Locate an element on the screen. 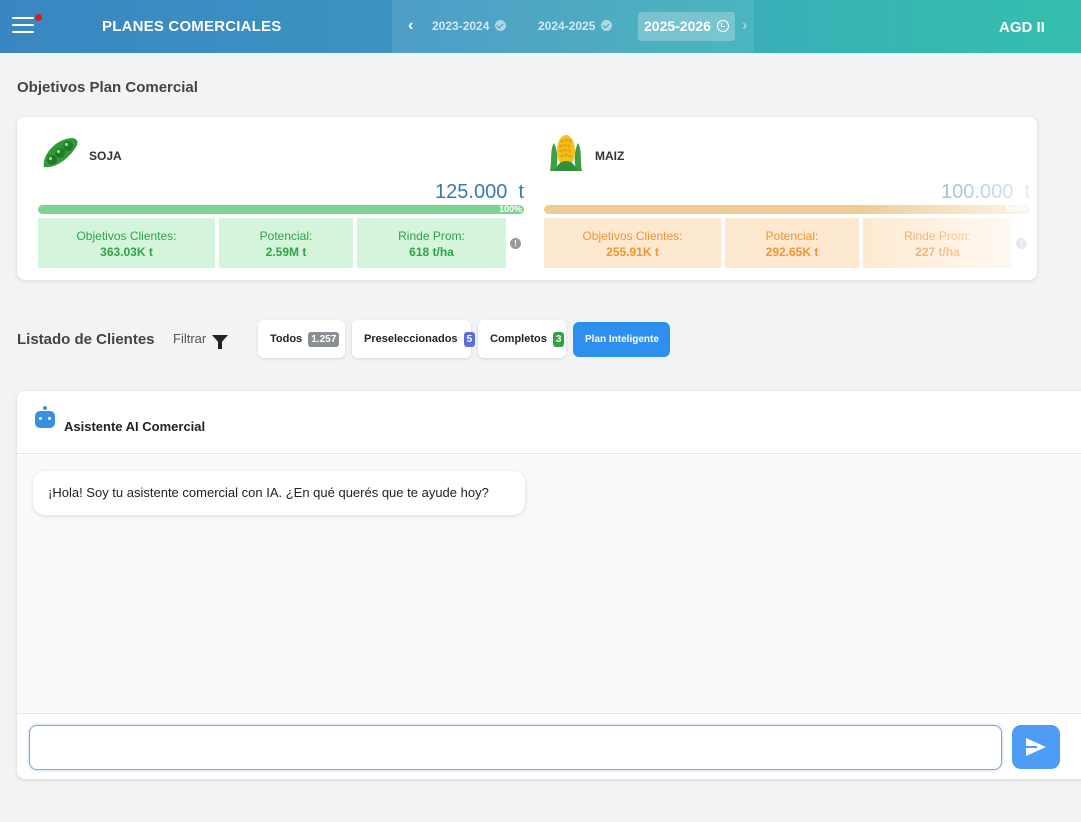  objetivos-title: Objetivos Plan Comercial is located at coordinates (107, 87).